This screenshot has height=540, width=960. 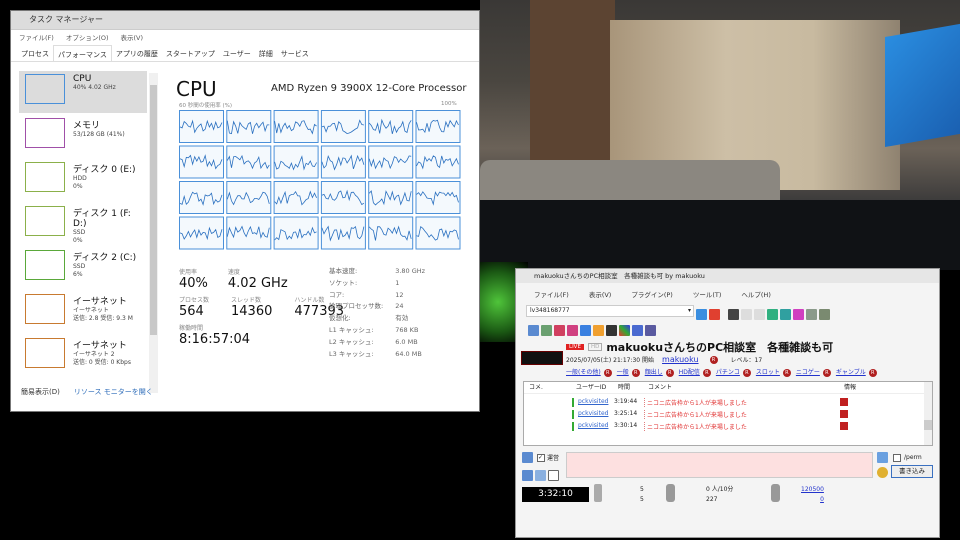 What do you see at coordinates (188, 272) in the screenshot?
I see `usage-label: 使用率` at bounding box center [188, 272].